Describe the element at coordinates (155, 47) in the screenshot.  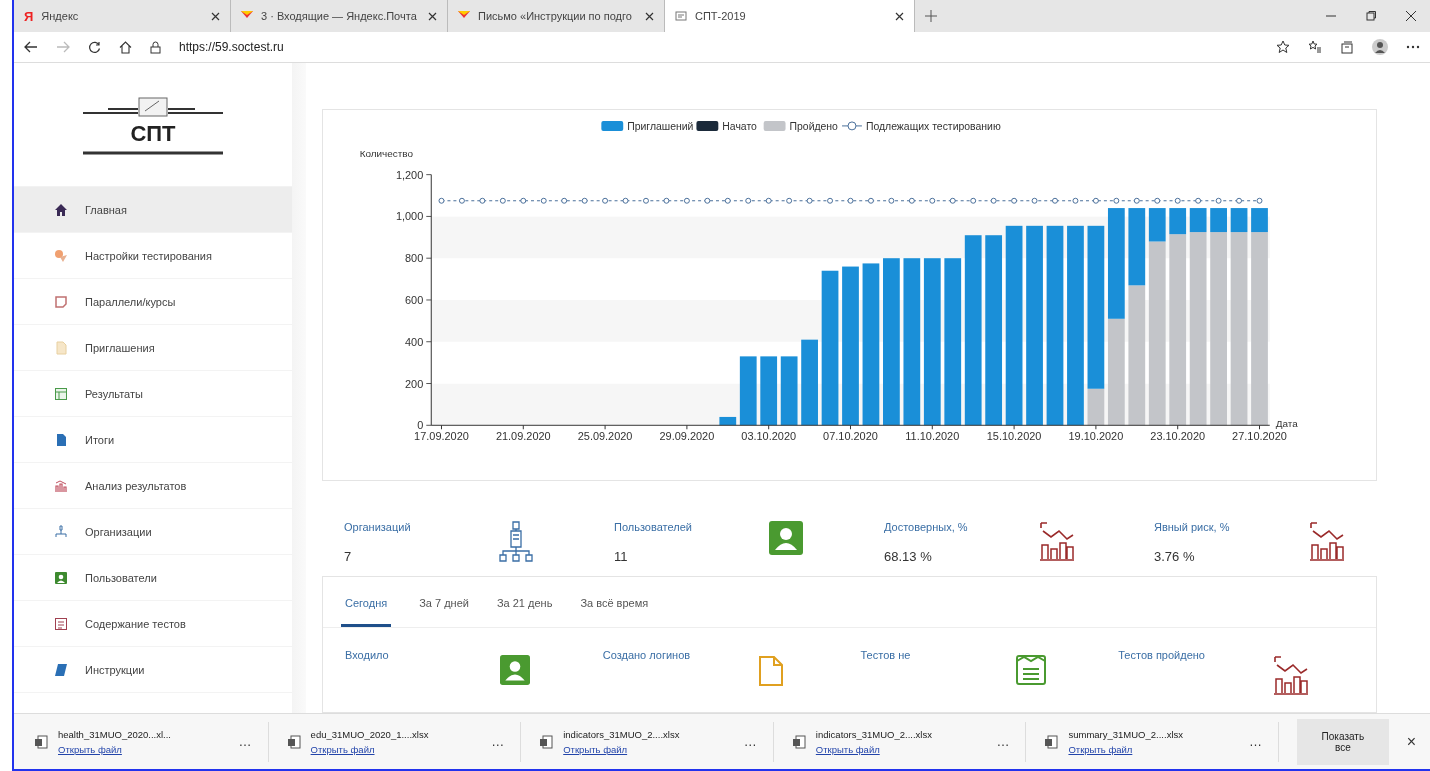
I see `lock-icon` at that location.